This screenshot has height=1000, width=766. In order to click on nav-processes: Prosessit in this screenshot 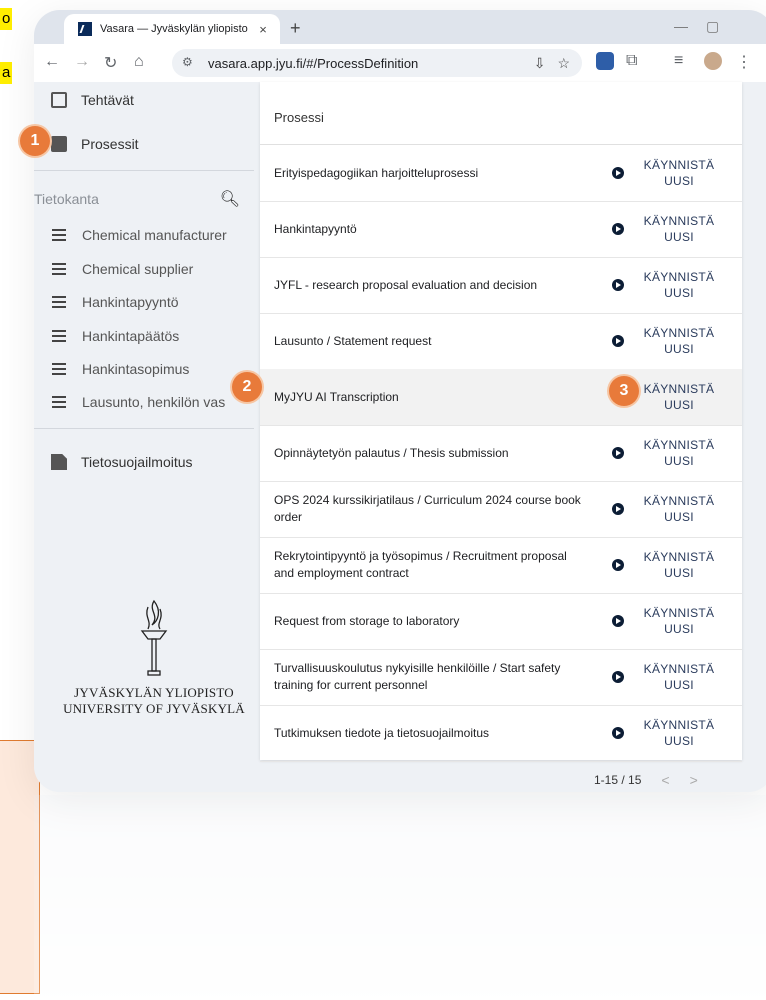, I will do `click(144, 144)`.